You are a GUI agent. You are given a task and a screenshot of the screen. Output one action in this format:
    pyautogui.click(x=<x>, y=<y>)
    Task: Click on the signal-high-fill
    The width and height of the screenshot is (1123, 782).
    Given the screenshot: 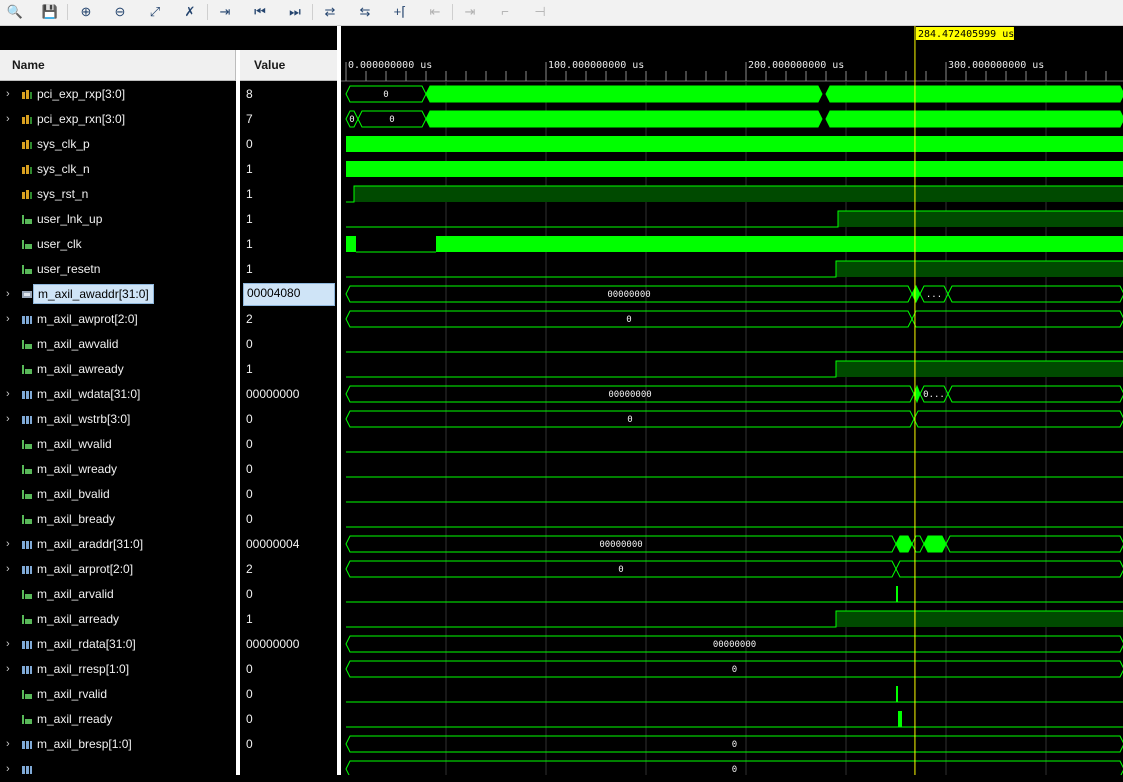 What is the action you would take?
    pyautogui.click(x=979, y=269)
    